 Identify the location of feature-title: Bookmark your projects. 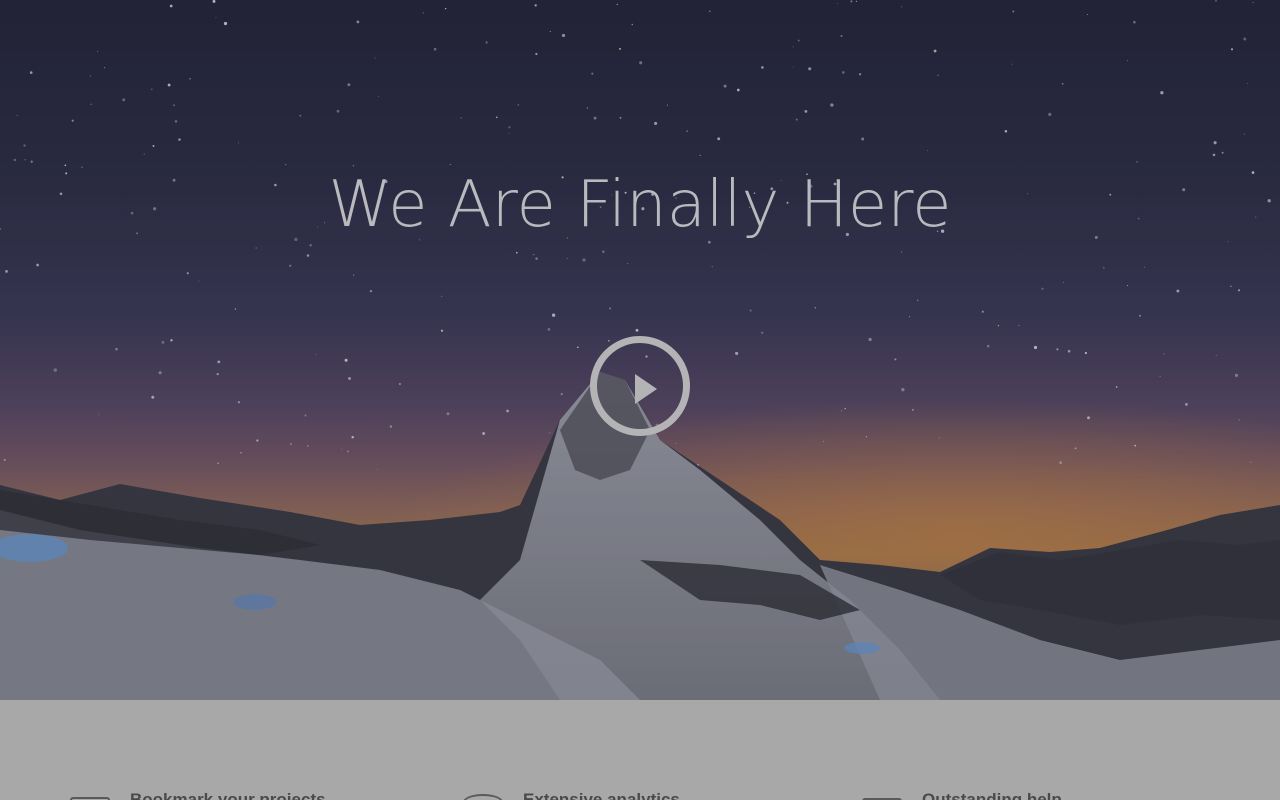
(228, 795).